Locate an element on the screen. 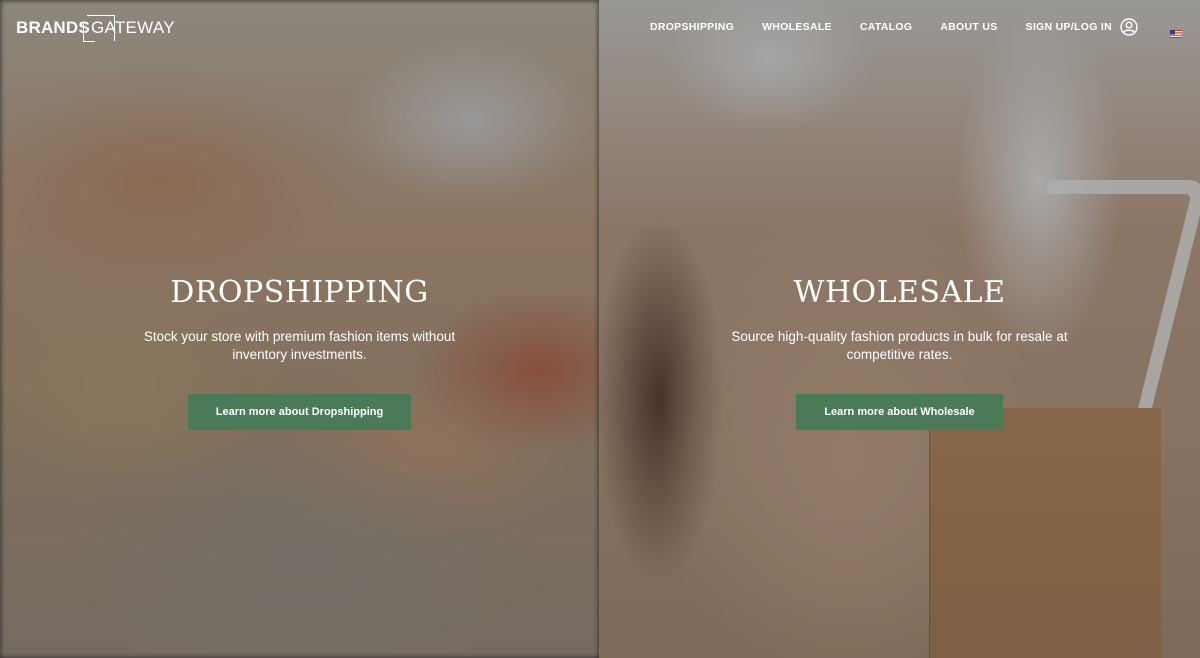 The height and width of the screenshot is (658, 1200). logo-text-brands: BRANDS is located at coordinates (53, 27).